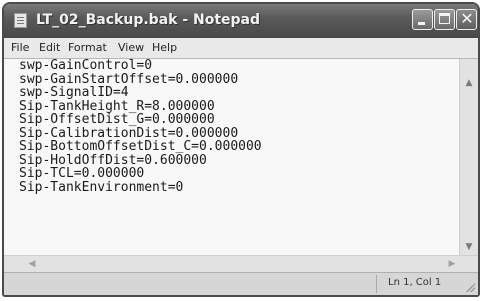  I want to click on text-line: swp-SignalID=4, so click(233, 93).